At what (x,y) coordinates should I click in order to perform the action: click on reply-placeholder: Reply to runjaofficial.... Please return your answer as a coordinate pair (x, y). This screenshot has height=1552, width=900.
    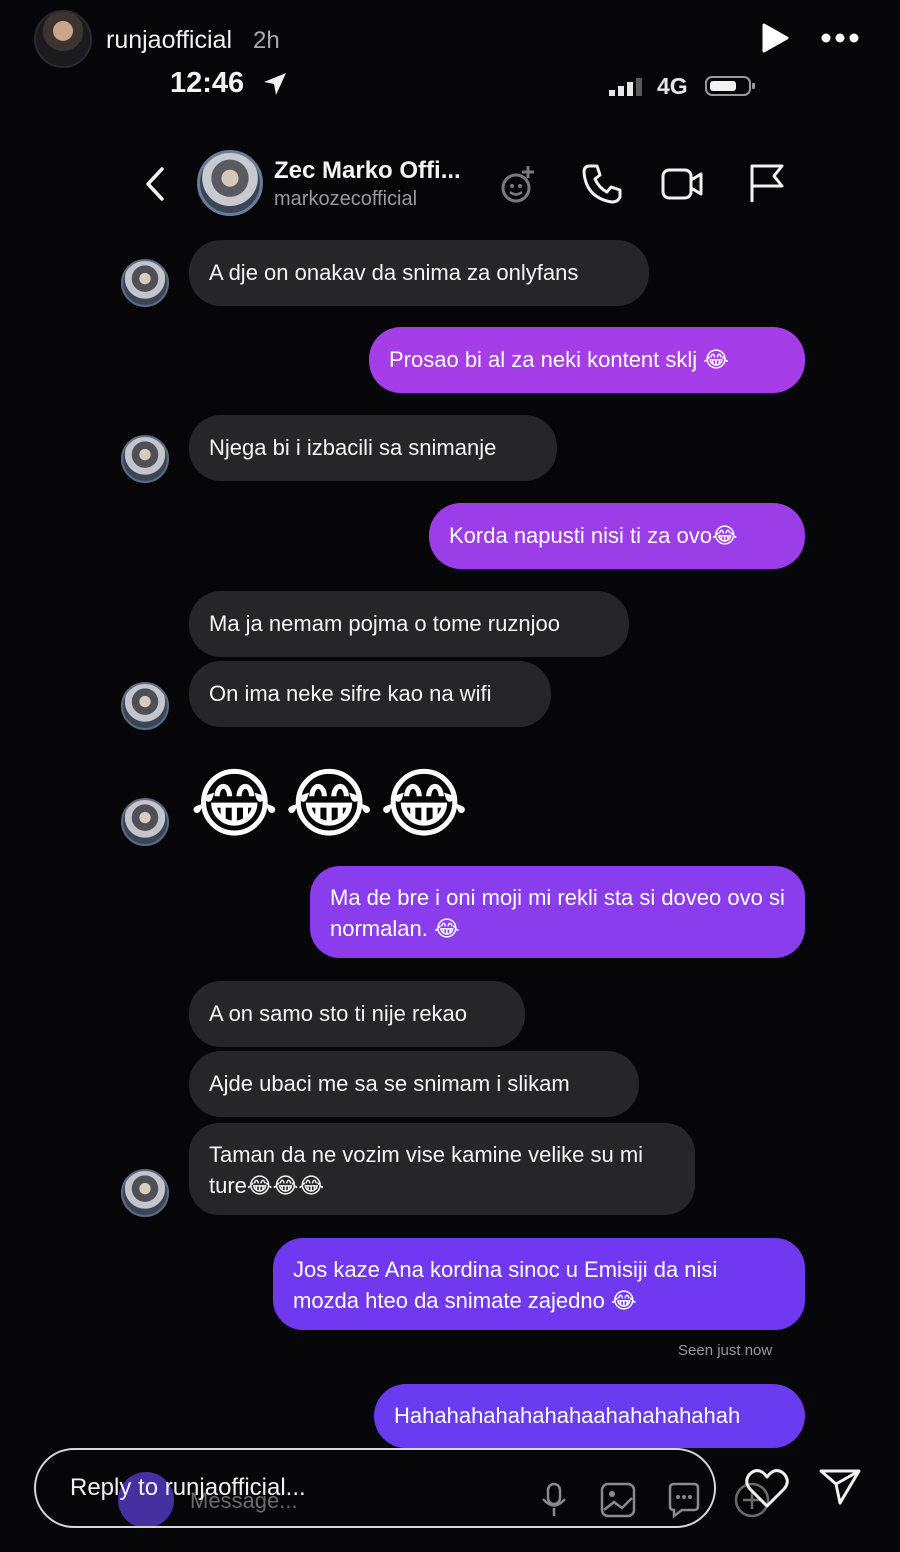
    Looking at the image, I should click on (188, 1488).